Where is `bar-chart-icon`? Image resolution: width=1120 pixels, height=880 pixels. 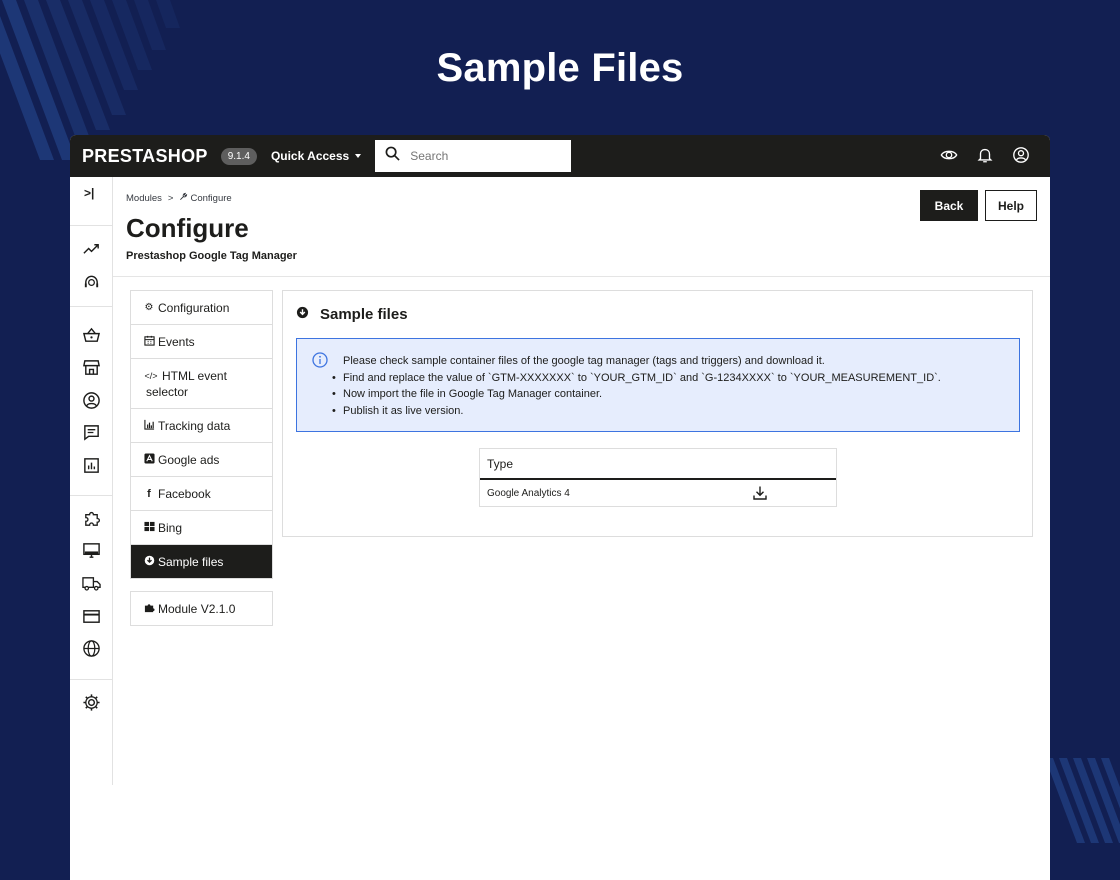
bar-chart-icon is located at coordinates (149, 426).